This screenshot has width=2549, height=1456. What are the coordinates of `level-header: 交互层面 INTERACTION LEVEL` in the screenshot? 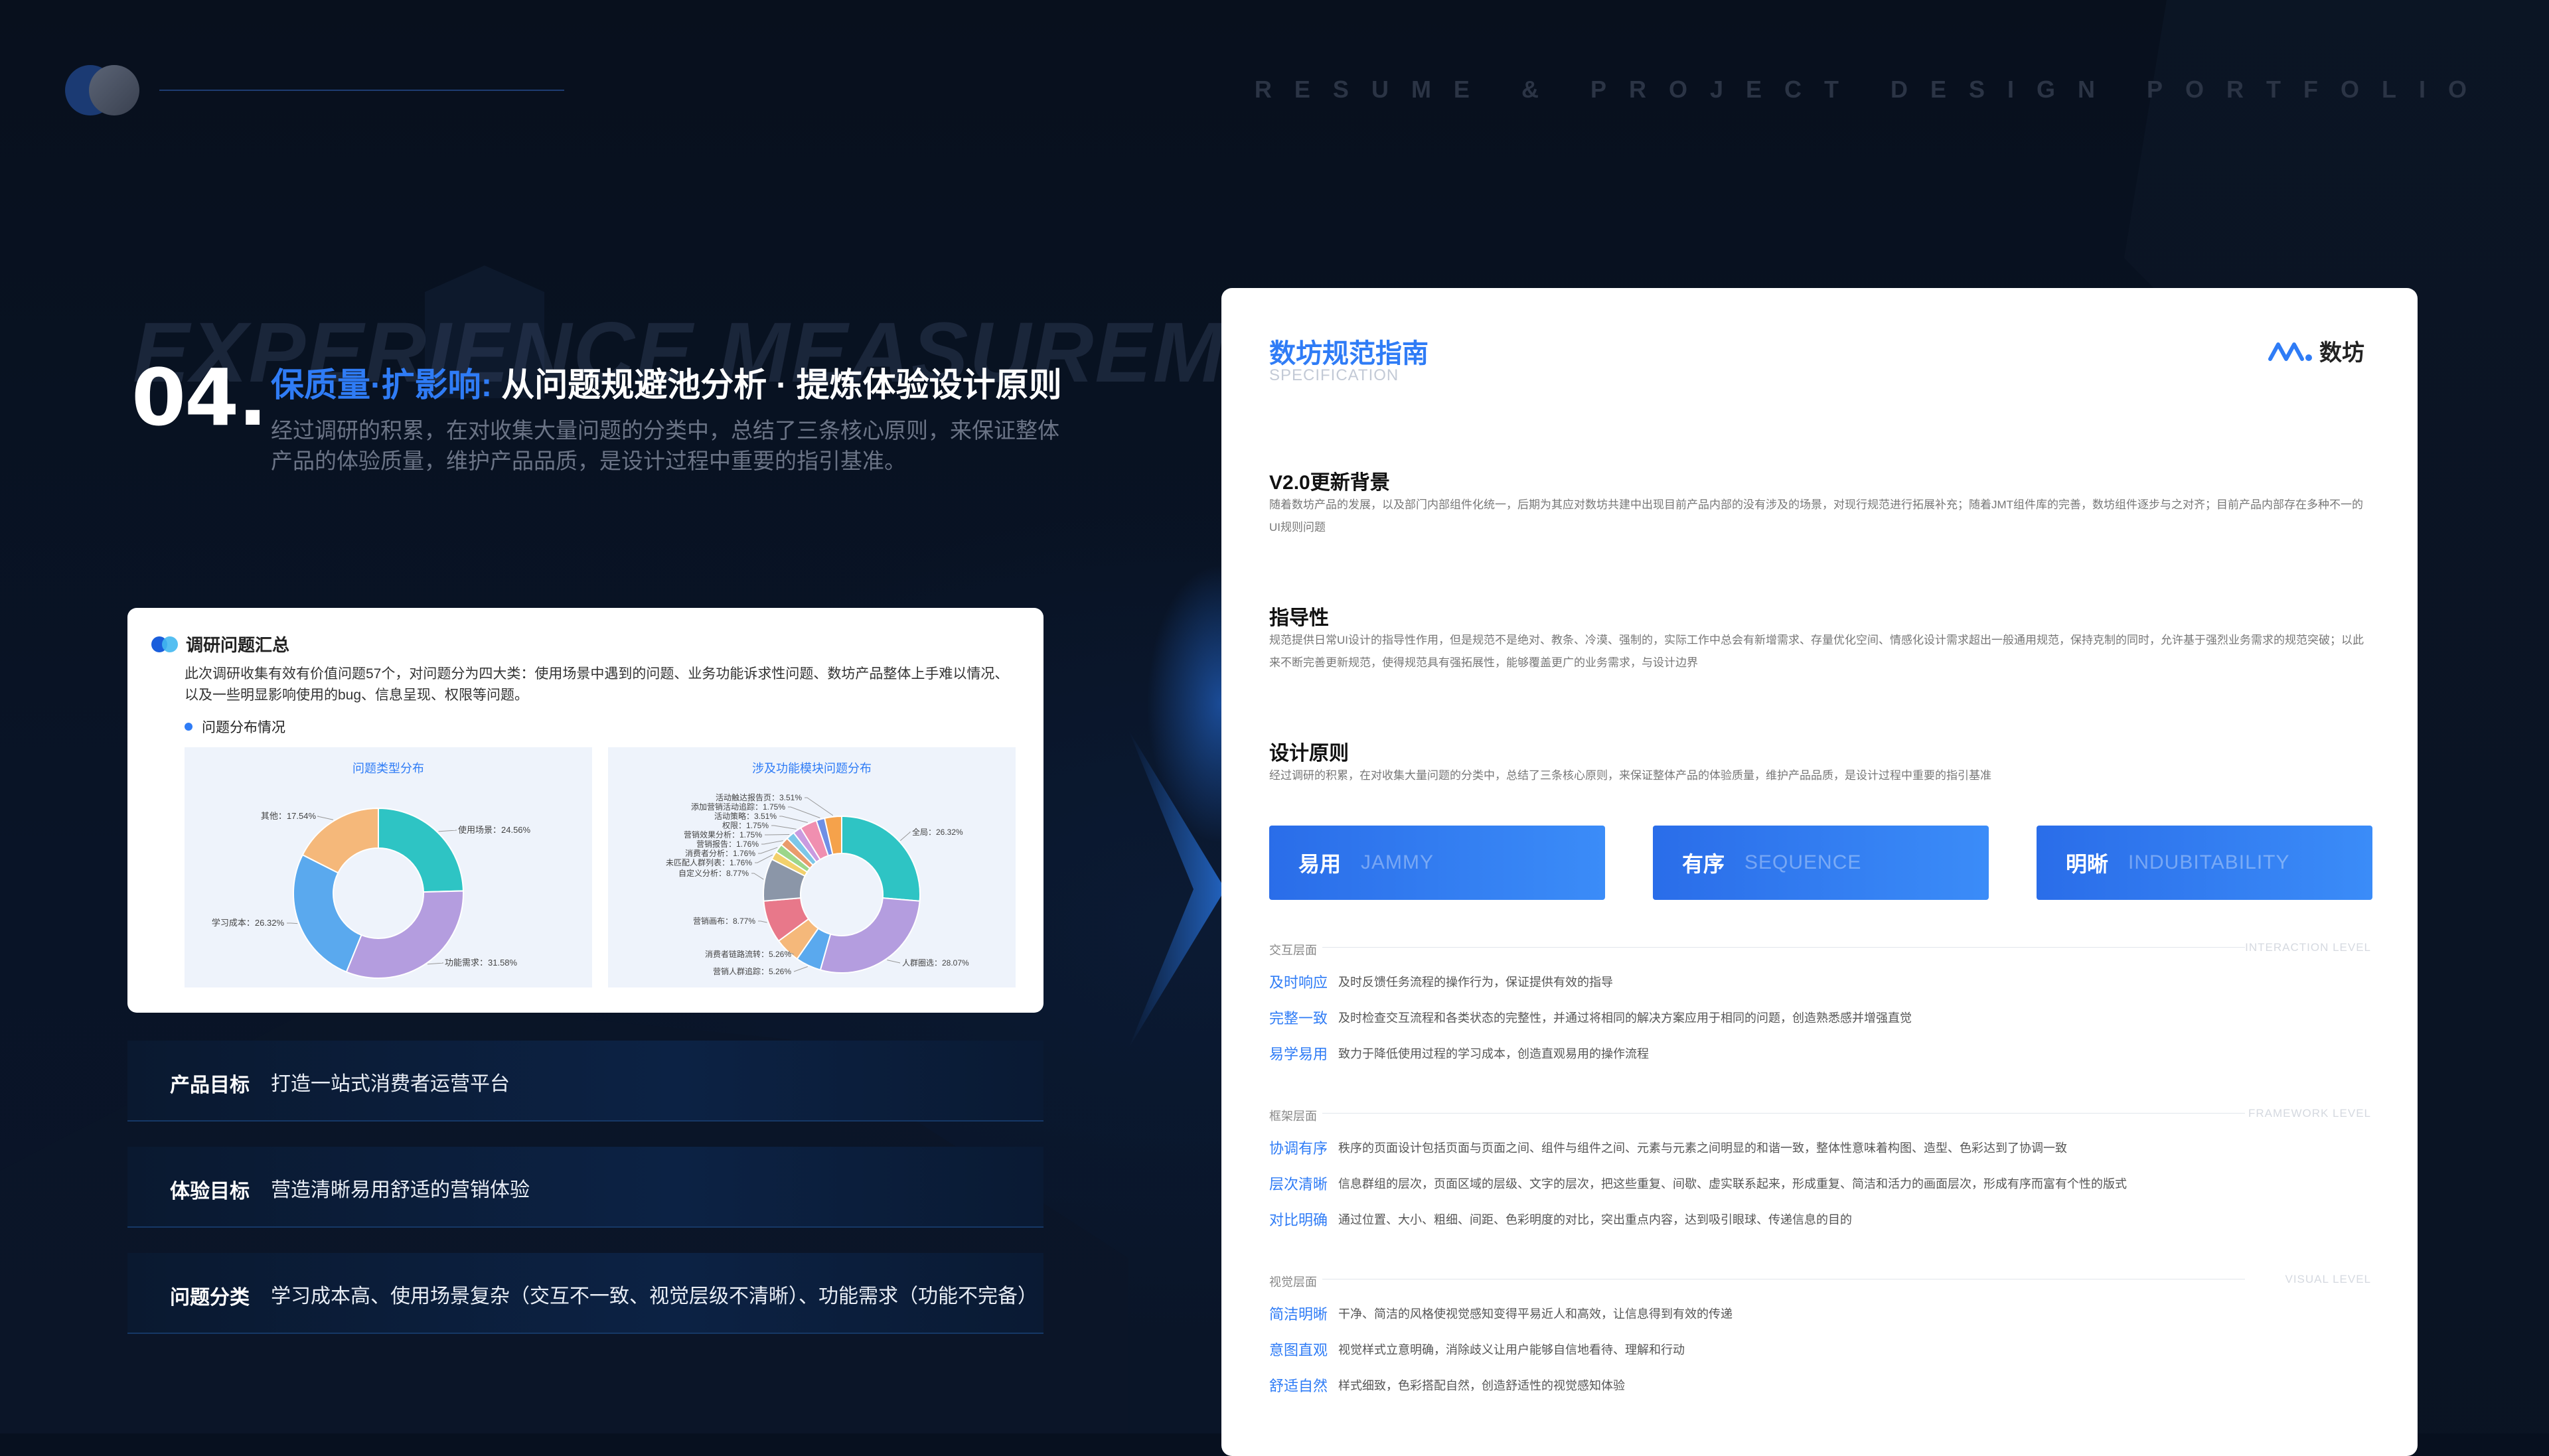 It's located at (1820, 947).